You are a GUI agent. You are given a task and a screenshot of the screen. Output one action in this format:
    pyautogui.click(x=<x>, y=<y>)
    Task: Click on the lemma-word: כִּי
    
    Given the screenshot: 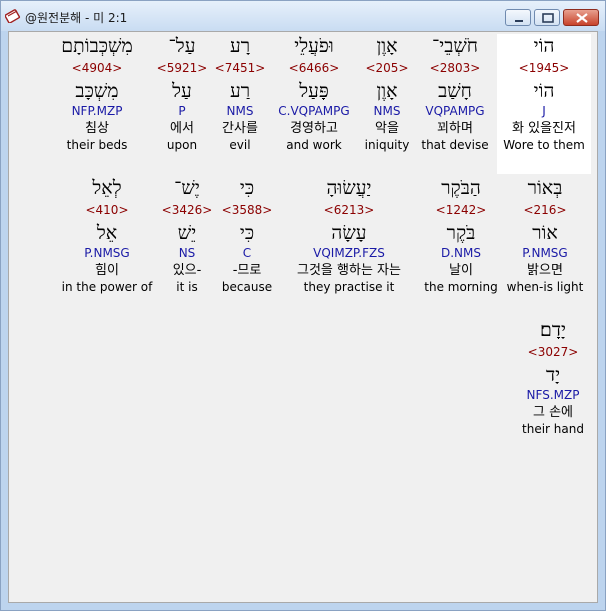 What is the action you would take?
    pyautogui.click(x=247, y=233)
    